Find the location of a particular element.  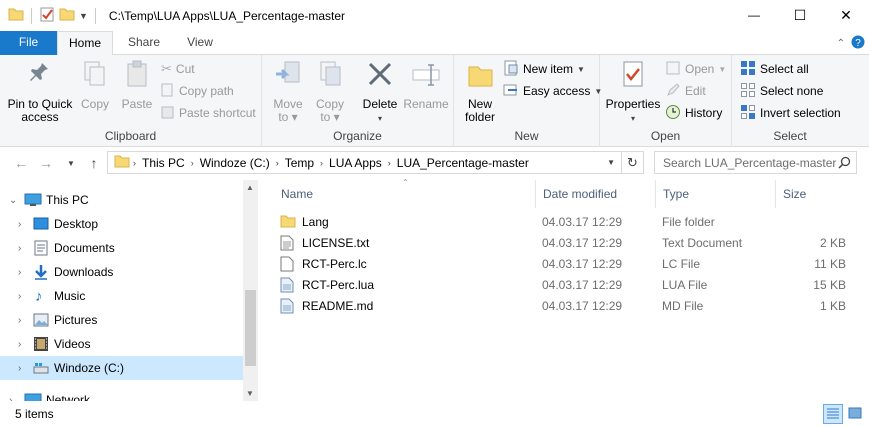

collapse-ribbon-icon: ⌃ is located at coordinates (841, 43).